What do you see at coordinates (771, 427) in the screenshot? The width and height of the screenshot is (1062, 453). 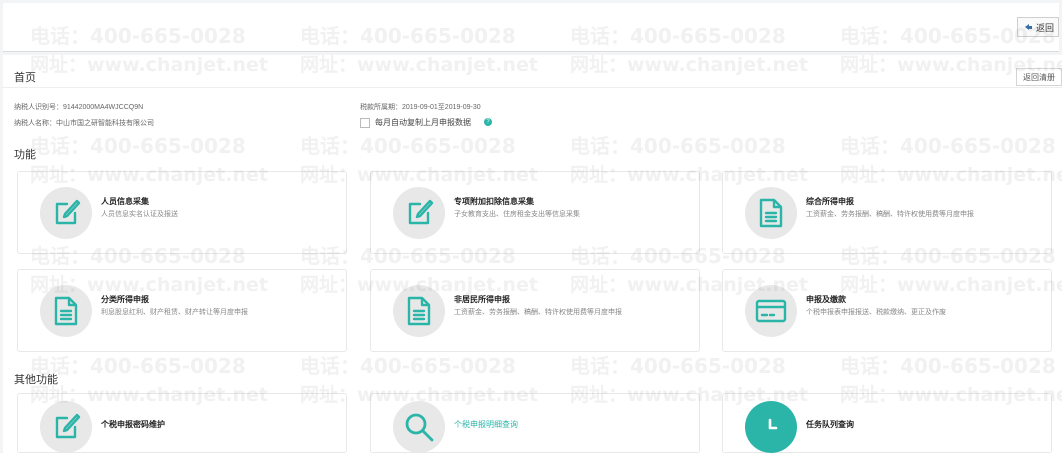 I see `clock-icon` at bounding box center [771, 427].